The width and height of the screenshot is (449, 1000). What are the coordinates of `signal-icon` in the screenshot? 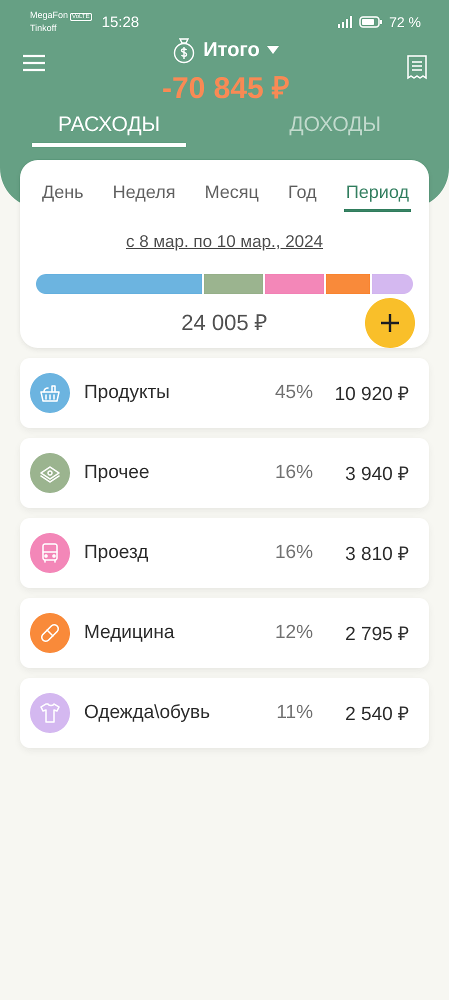 It's located at (345, 22).